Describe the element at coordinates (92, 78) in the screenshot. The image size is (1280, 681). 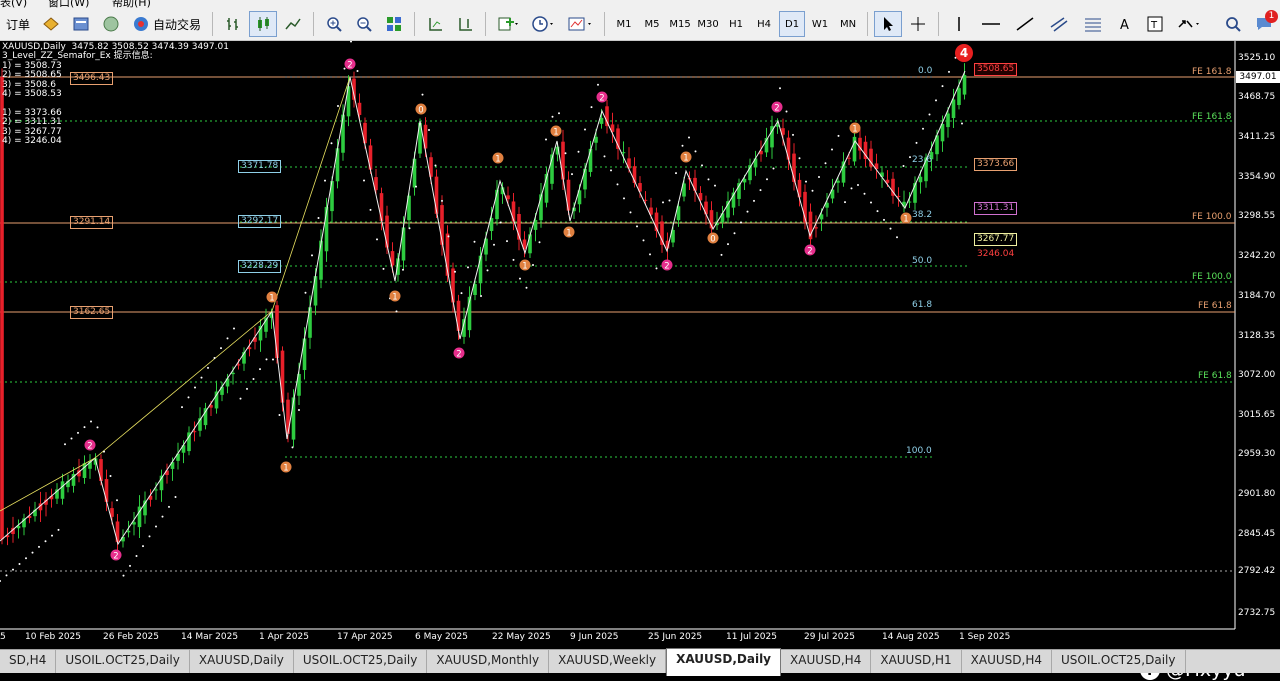
I see `level-box: 3496.43` at that location.